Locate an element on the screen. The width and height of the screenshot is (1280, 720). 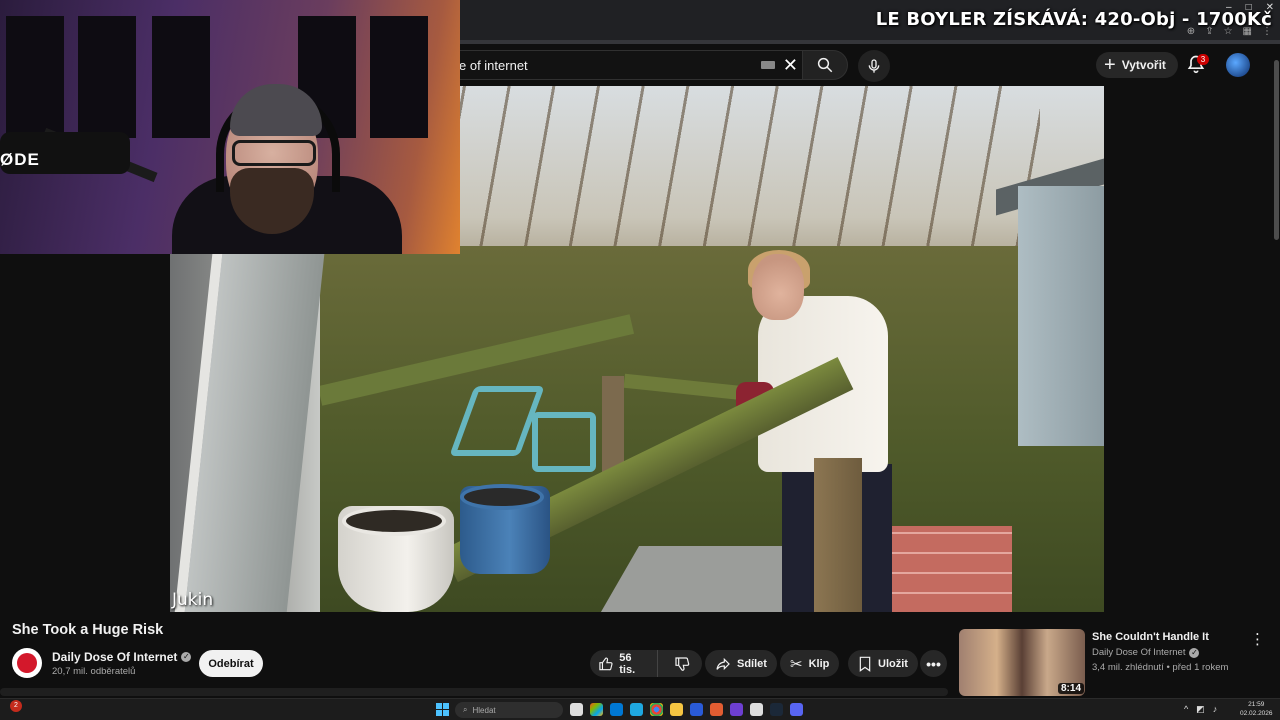
taskbar-clock: 21:59 02.02.2026 is located at coordinates (1256, 709).